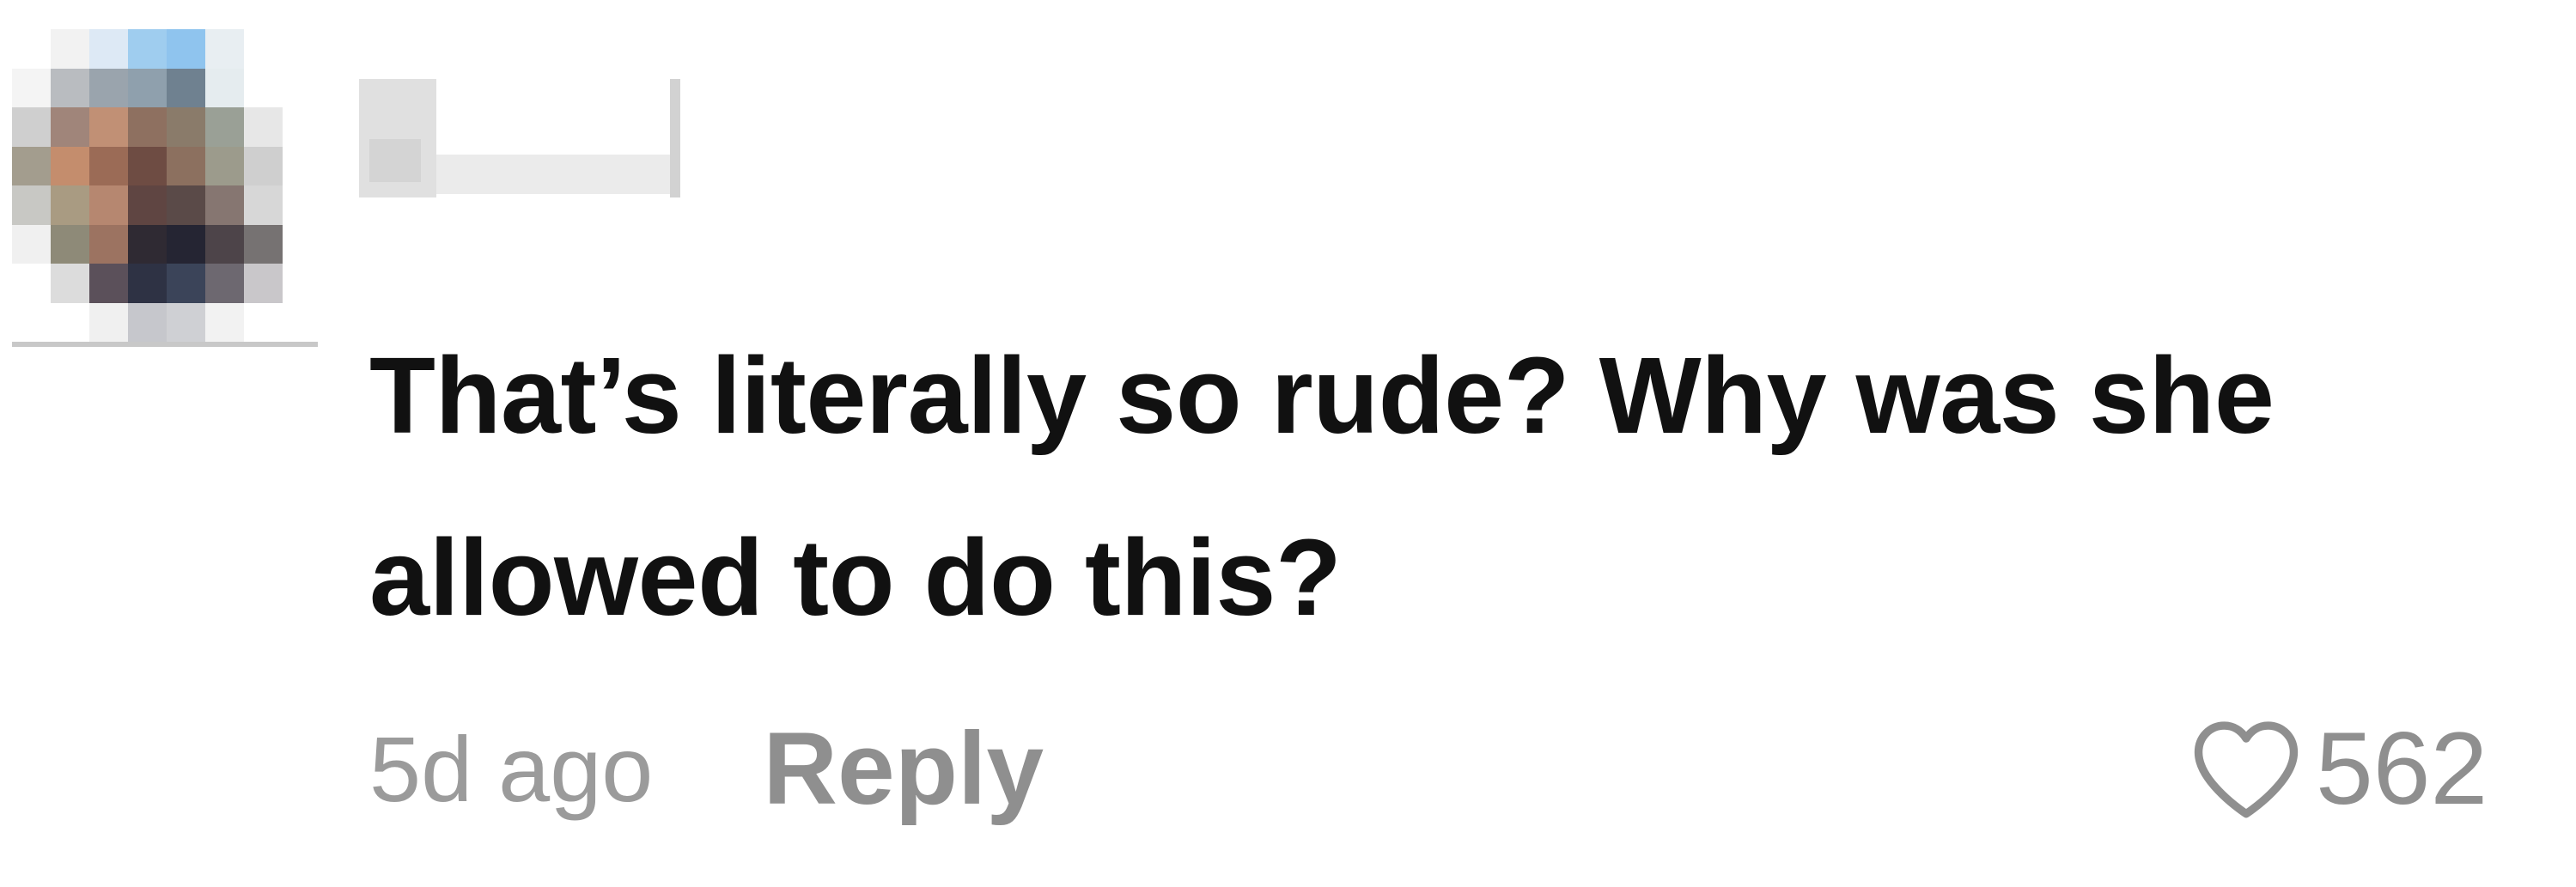  Describe the element at coordinates (511, 768) in the screenshot. I see `comment-timestamp: 5d ago` at that location.